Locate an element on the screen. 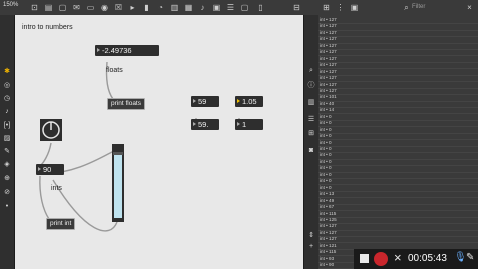 Image resolution: width=478 pixels, height=269 pixels. dial-knob-icon is located at coordinates (51, 130).